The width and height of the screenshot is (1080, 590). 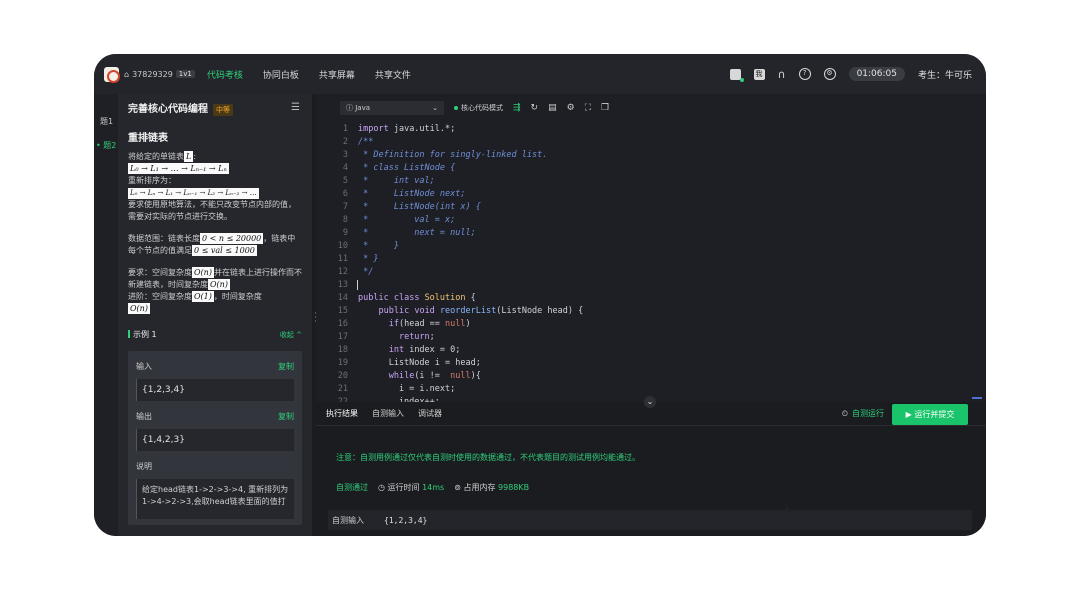 What do you see at coordinates (342, 246) in the screenshot?
I see `line-number: 10` at bounding box center [342, 246].